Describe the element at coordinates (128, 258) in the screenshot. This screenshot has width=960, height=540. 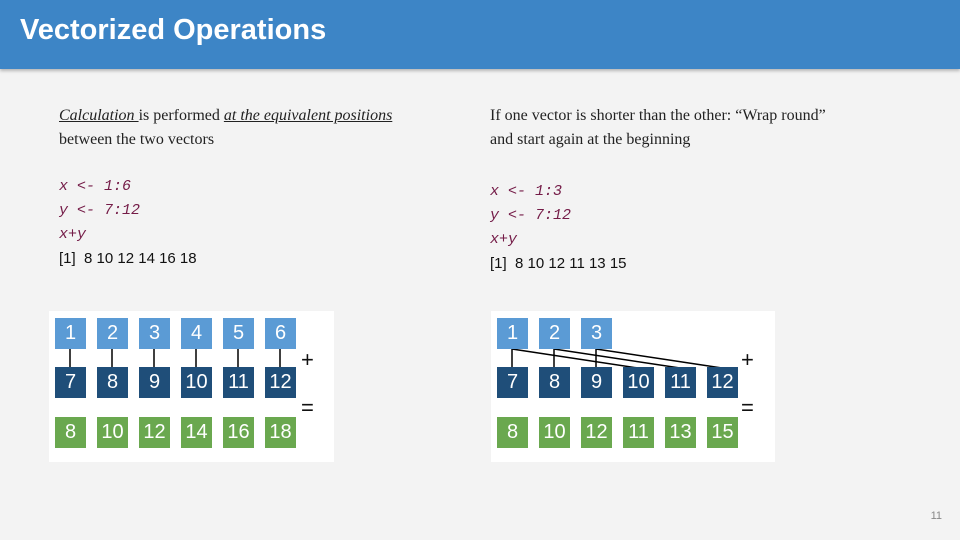
I see `code-output: [1] 8 10 12 14 16 18` at that location.